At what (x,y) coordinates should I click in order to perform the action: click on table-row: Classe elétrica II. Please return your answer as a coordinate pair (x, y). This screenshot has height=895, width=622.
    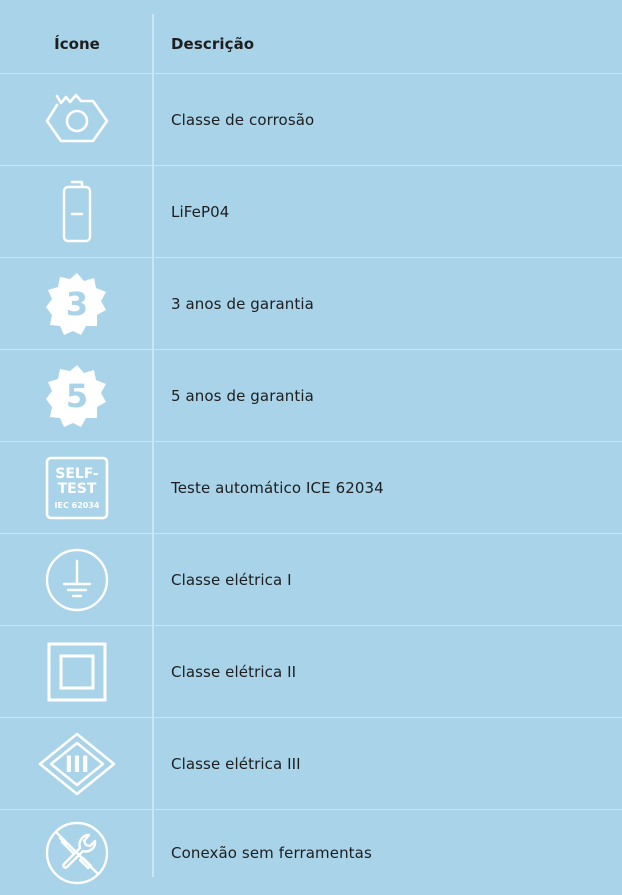
    Looking at the image, I should click on (311, 672).